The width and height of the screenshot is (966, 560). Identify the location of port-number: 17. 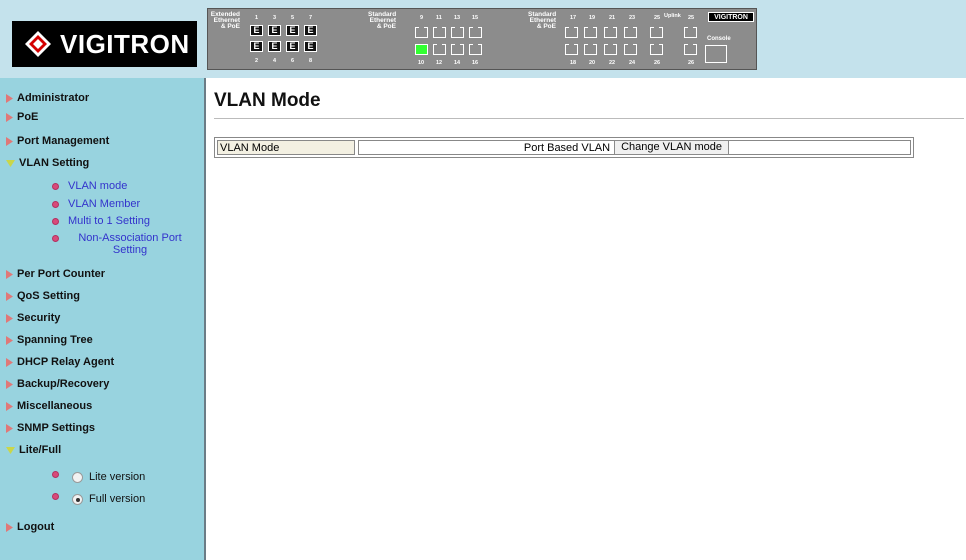
(573, 18).